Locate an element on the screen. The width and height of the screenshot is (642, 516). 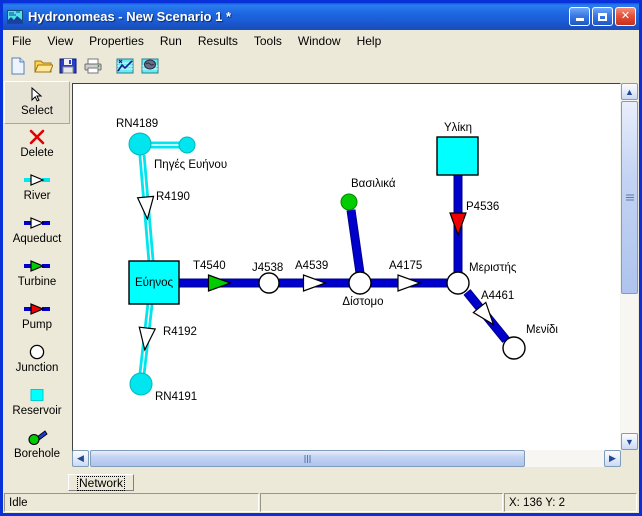
node-Vasilika is located at coordinates (349, 202).